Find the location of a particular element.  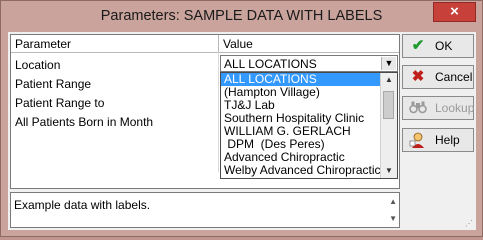

cancel-button: ✖ Cancel is located at coordinates (438, 77).